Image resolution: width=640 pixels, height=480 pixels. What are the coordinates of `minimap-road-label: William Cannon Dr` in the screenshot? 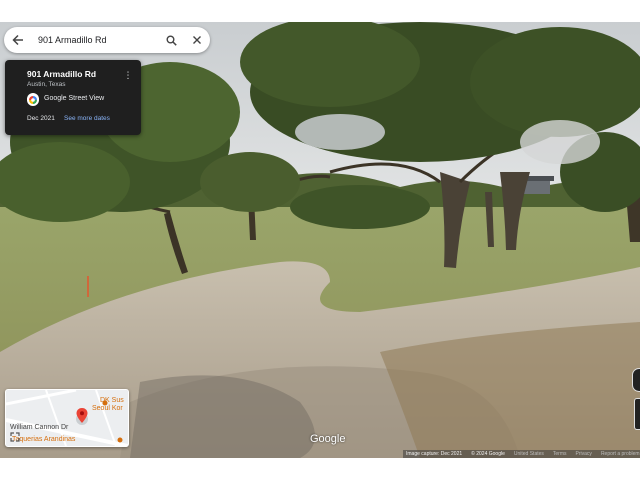 It's located at (39, 427).